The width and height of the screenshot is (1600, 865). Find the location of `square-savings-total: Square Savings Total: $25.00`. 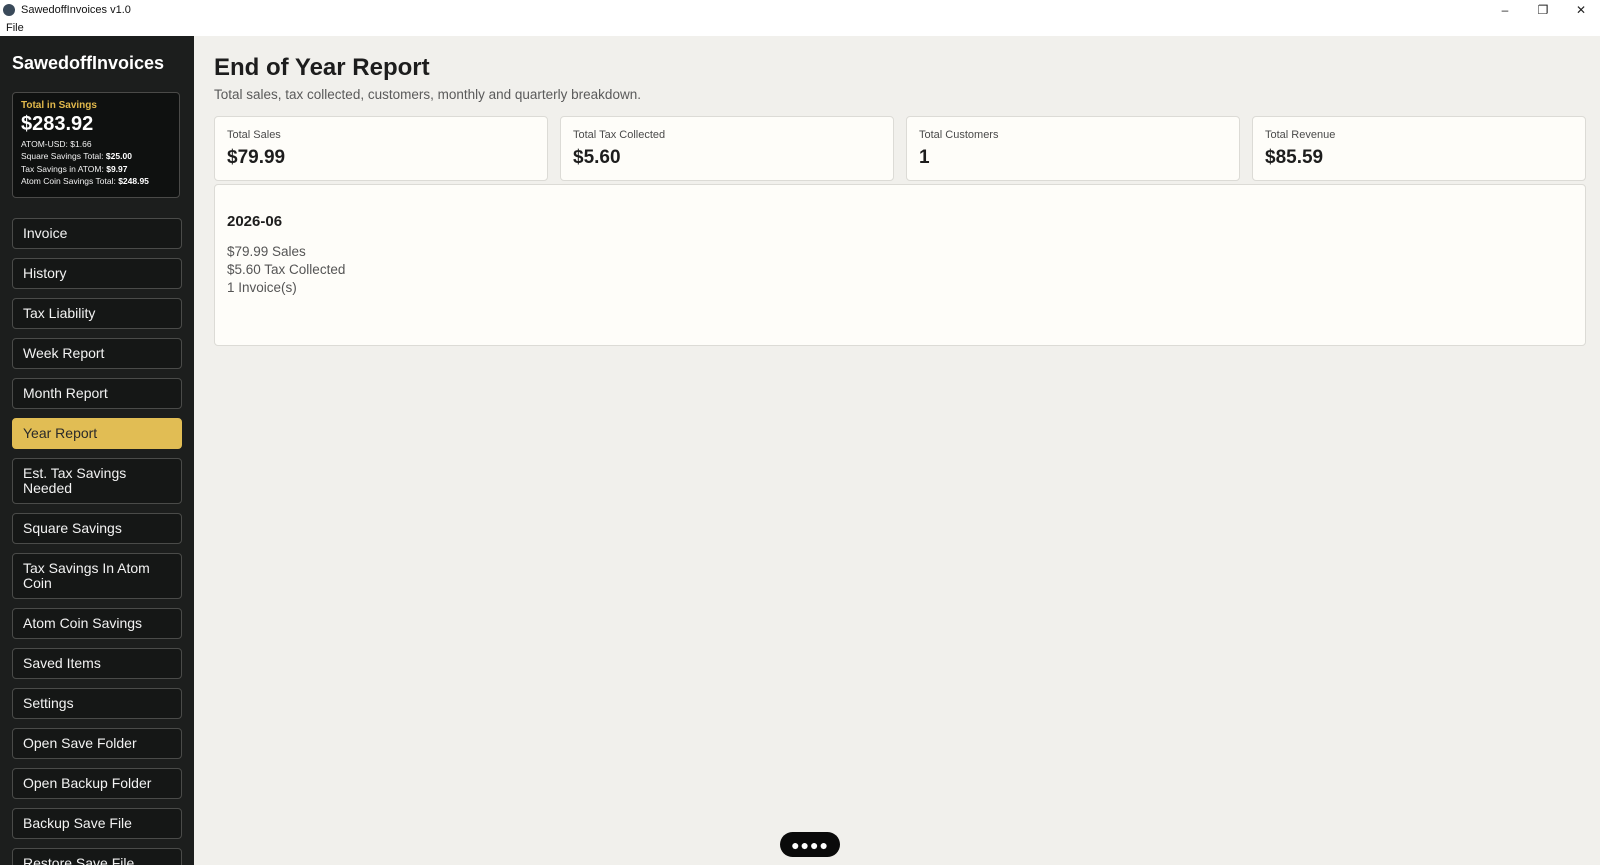

square-savings-total: Square Savings Total: $25.00 is located at coordinates (96, 156).